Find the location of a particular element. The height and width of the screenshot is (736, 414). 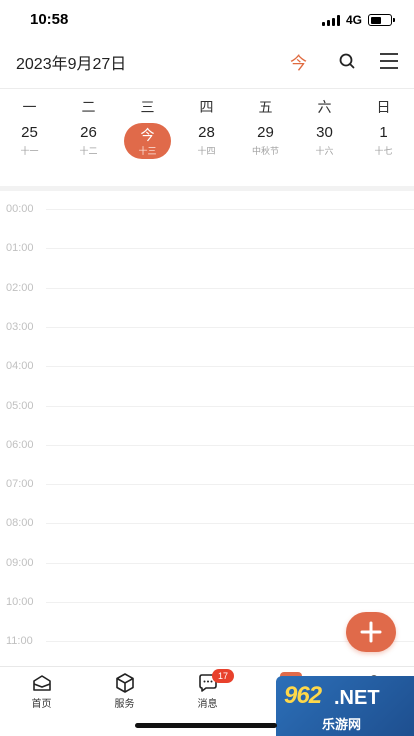

hour-slot: 00:00 is located at coordinates (207, 210).